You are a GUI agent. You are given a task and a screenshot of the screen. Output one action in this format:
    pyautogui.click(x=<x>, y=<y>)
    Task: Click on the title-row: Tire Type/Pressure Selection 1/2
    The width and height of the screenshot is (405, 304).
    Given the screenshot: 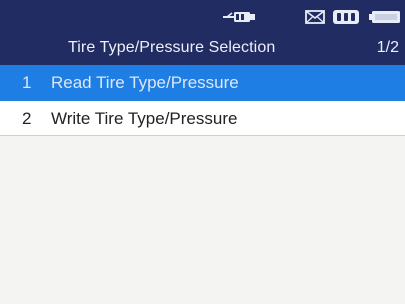 What is the action you would take?
    pyautogui.click(x=202, y=49)
    